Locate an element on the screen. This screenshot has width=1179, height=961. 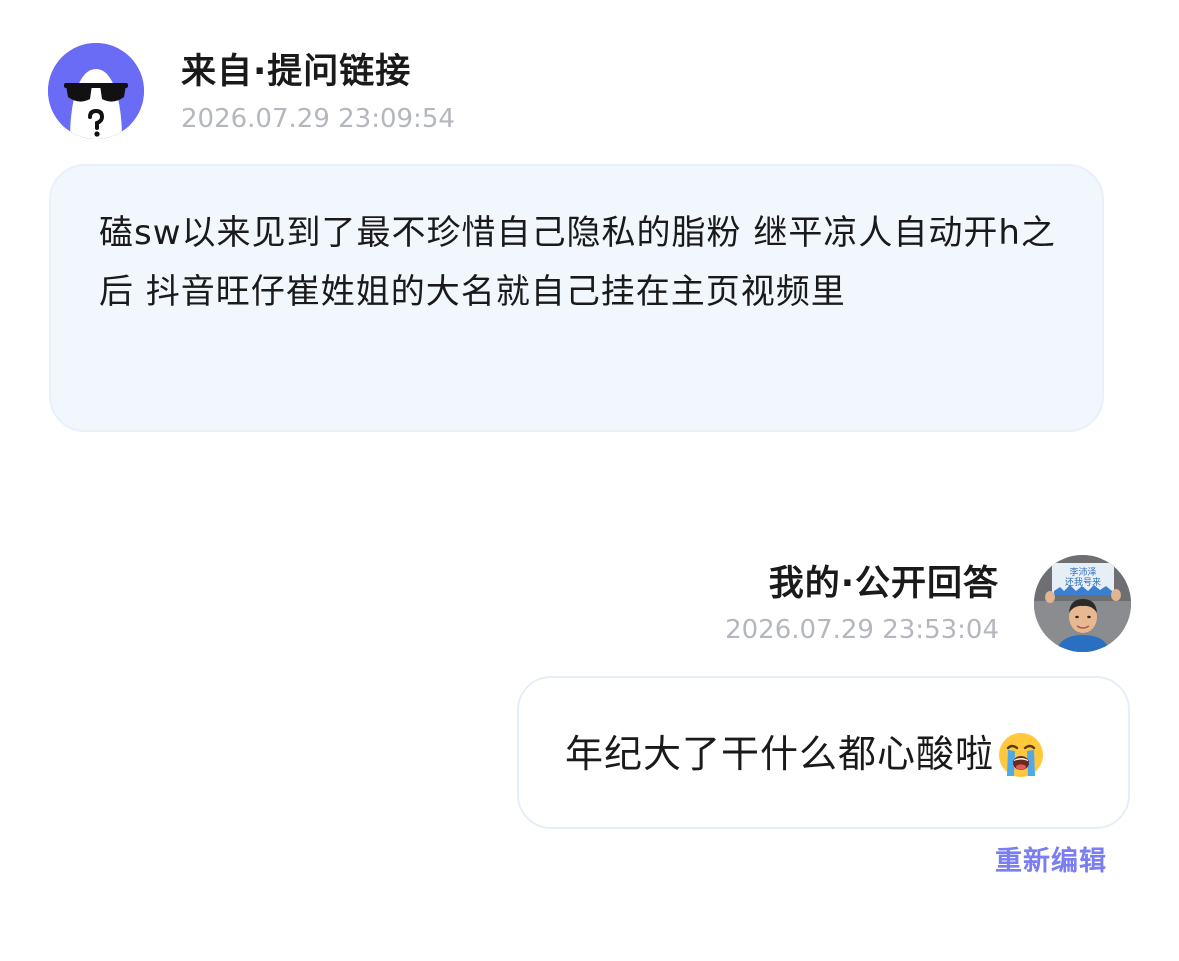
asker-avatar is located at coordinates (96, 91).